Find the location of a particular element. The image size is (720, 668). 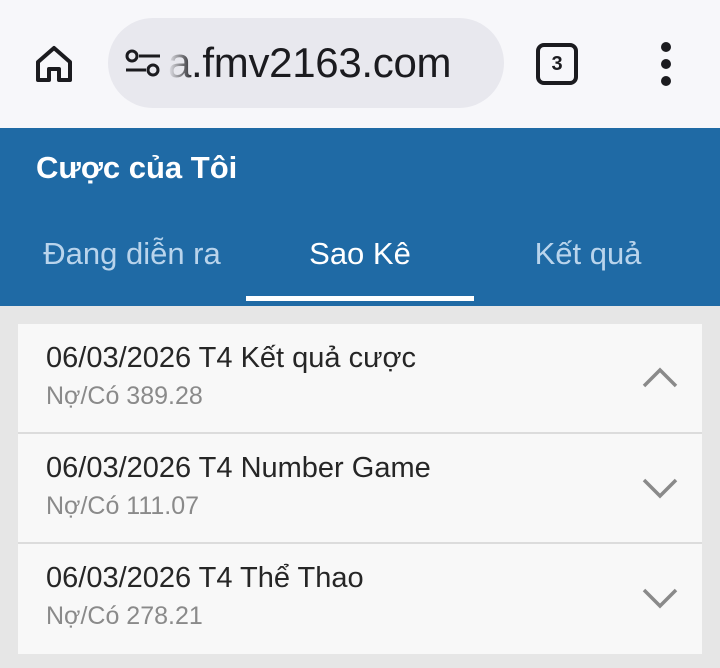

tab-switcher-button: 3 is located at coordinates (557, 64).